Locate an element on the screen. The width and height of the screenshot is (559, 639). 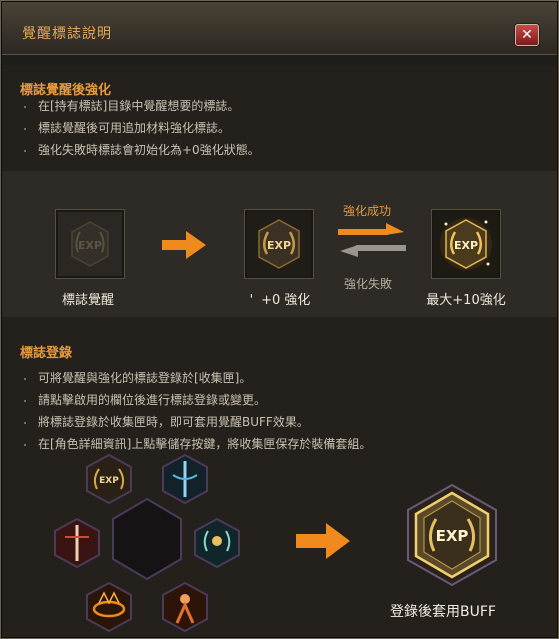
emblem-max-exp-text: EXP is located at coordinates (466, 245).